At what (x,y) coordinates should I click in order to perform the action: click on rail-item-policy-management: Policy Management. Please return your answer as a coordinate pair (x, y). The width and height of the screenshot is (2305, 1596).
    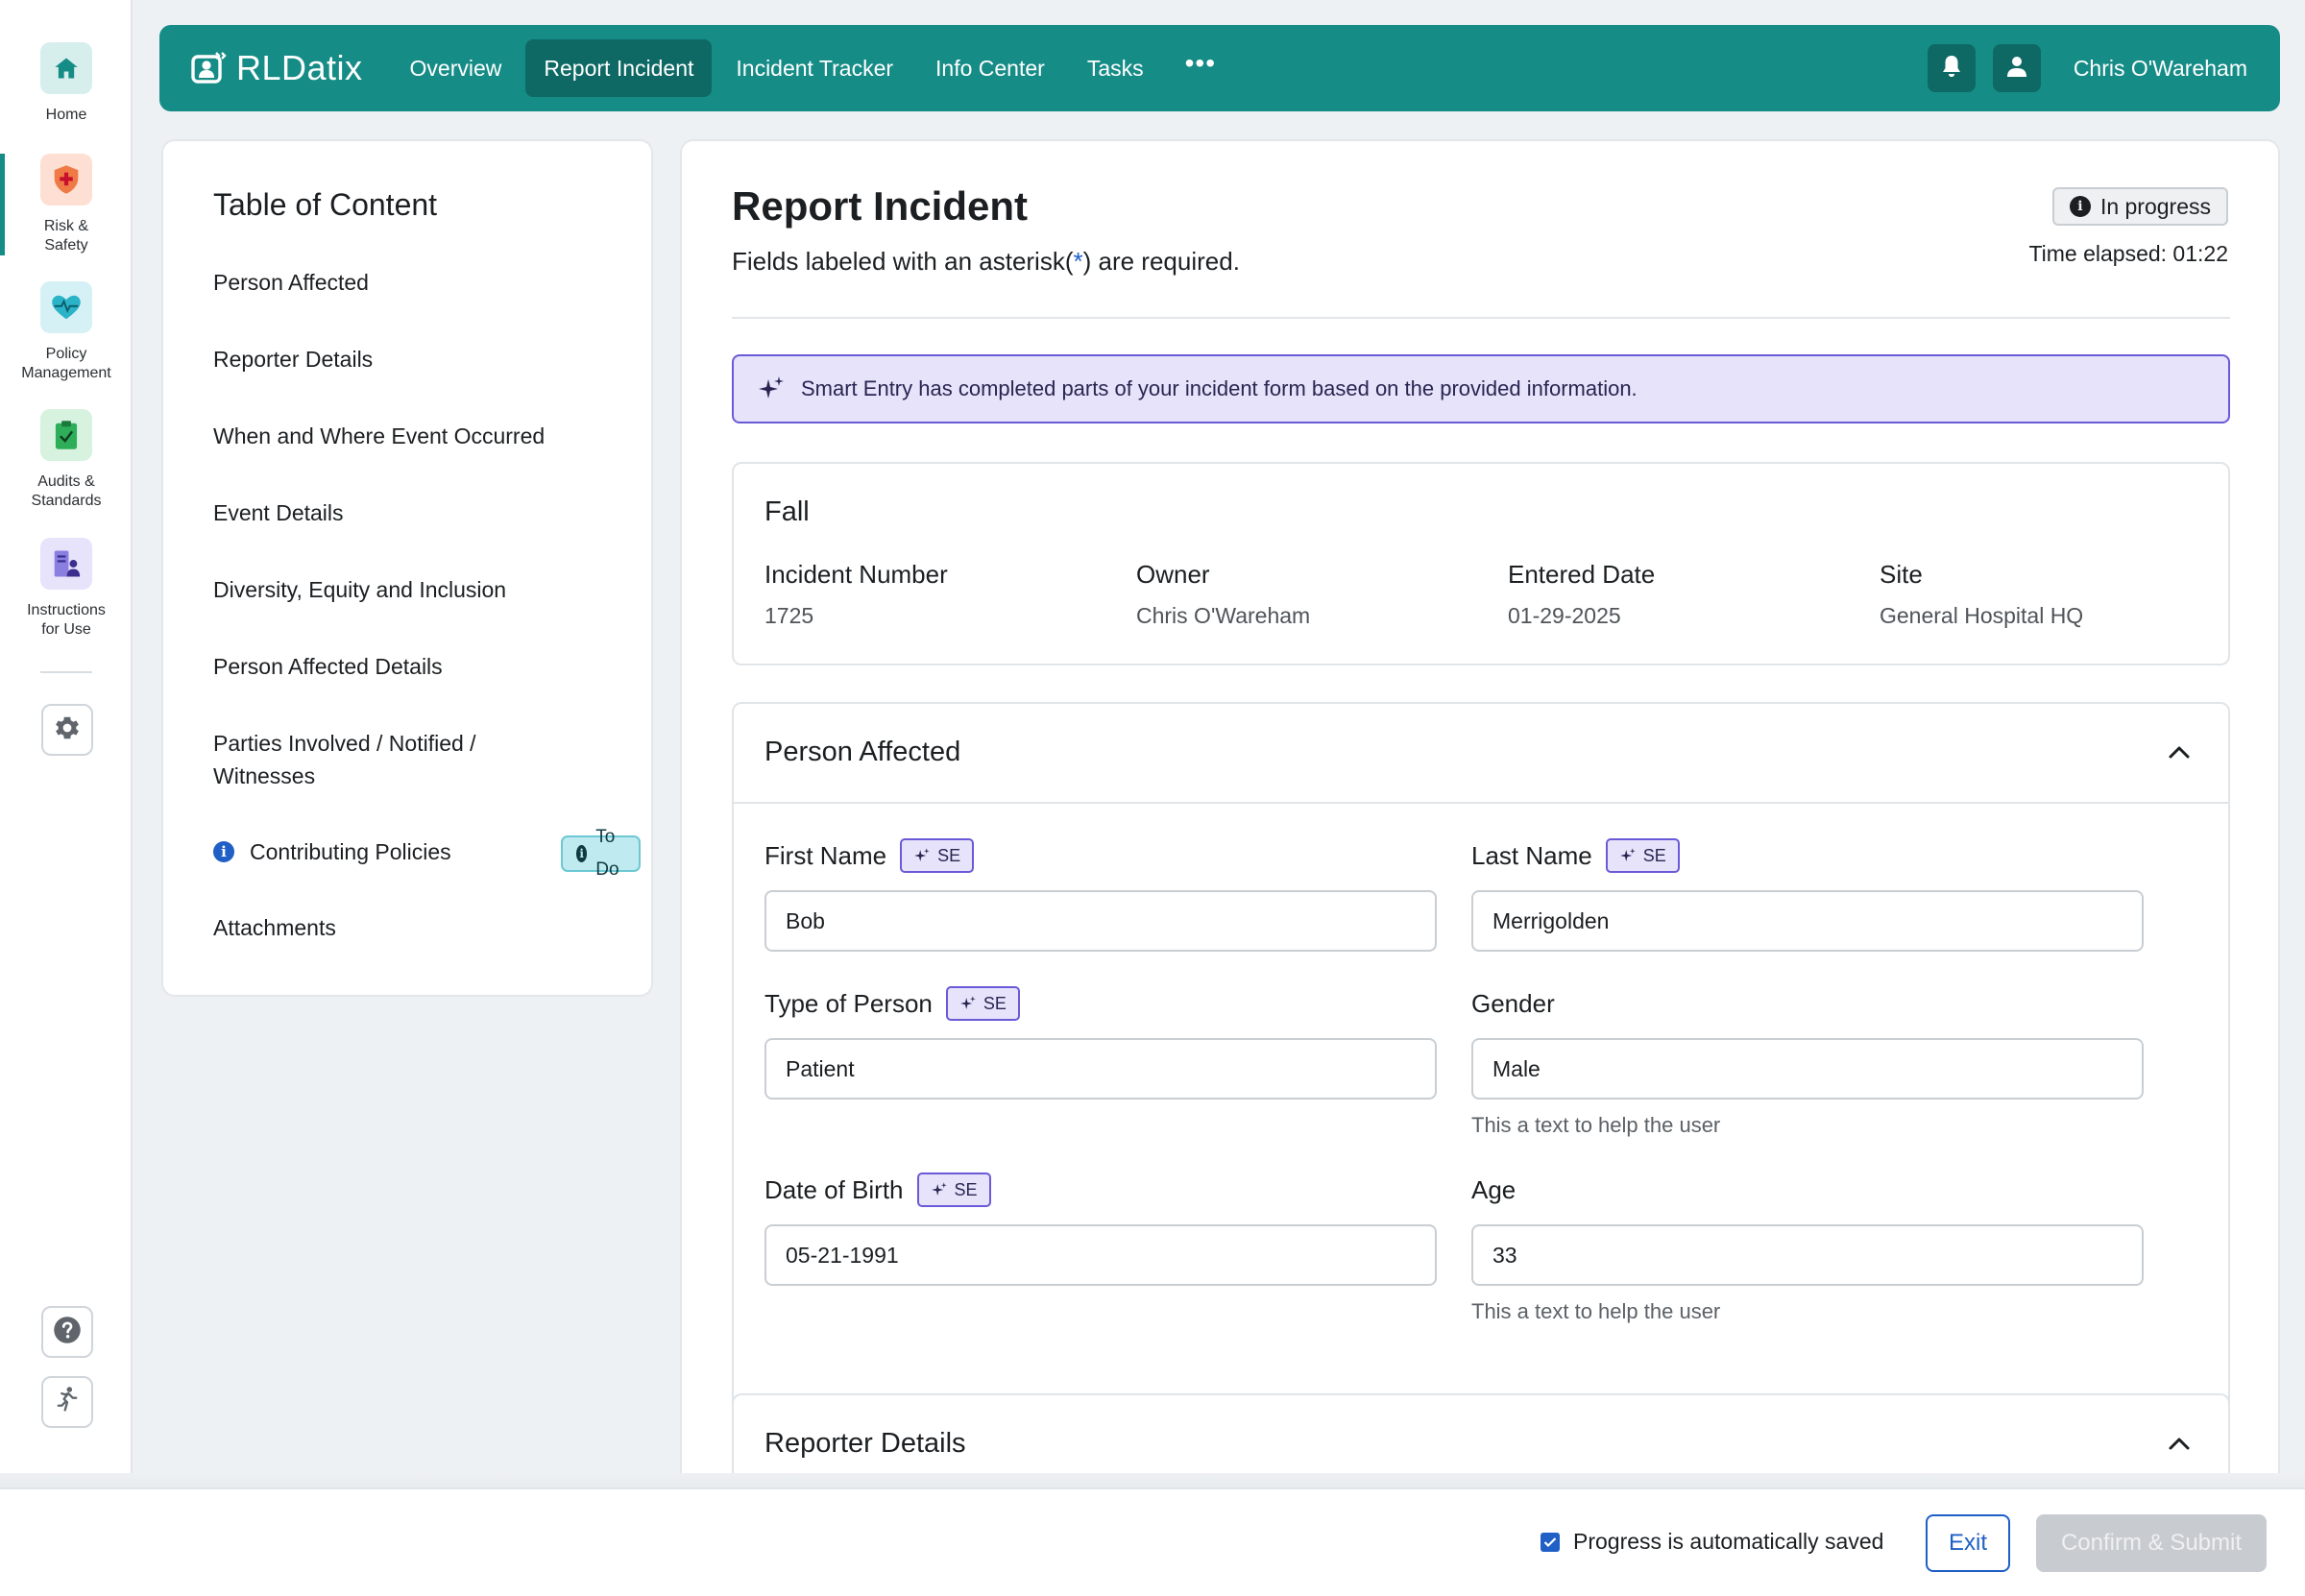
    Looking at the image, I should click on (66, 332).